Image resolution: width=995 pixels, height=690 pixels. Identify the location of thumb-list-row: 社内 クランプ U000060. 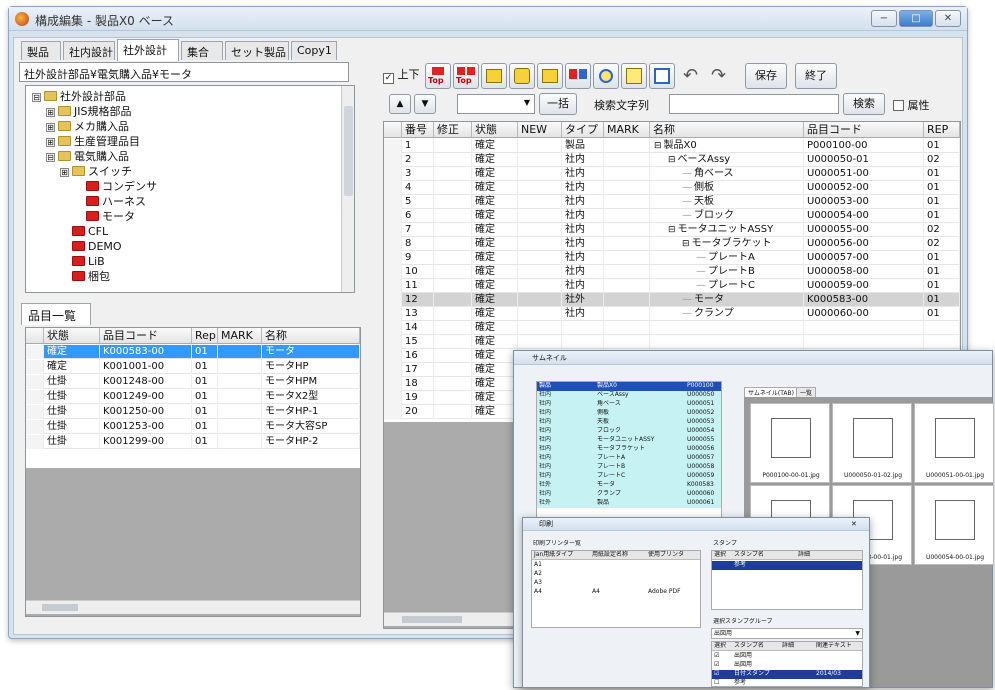
(629, 494).